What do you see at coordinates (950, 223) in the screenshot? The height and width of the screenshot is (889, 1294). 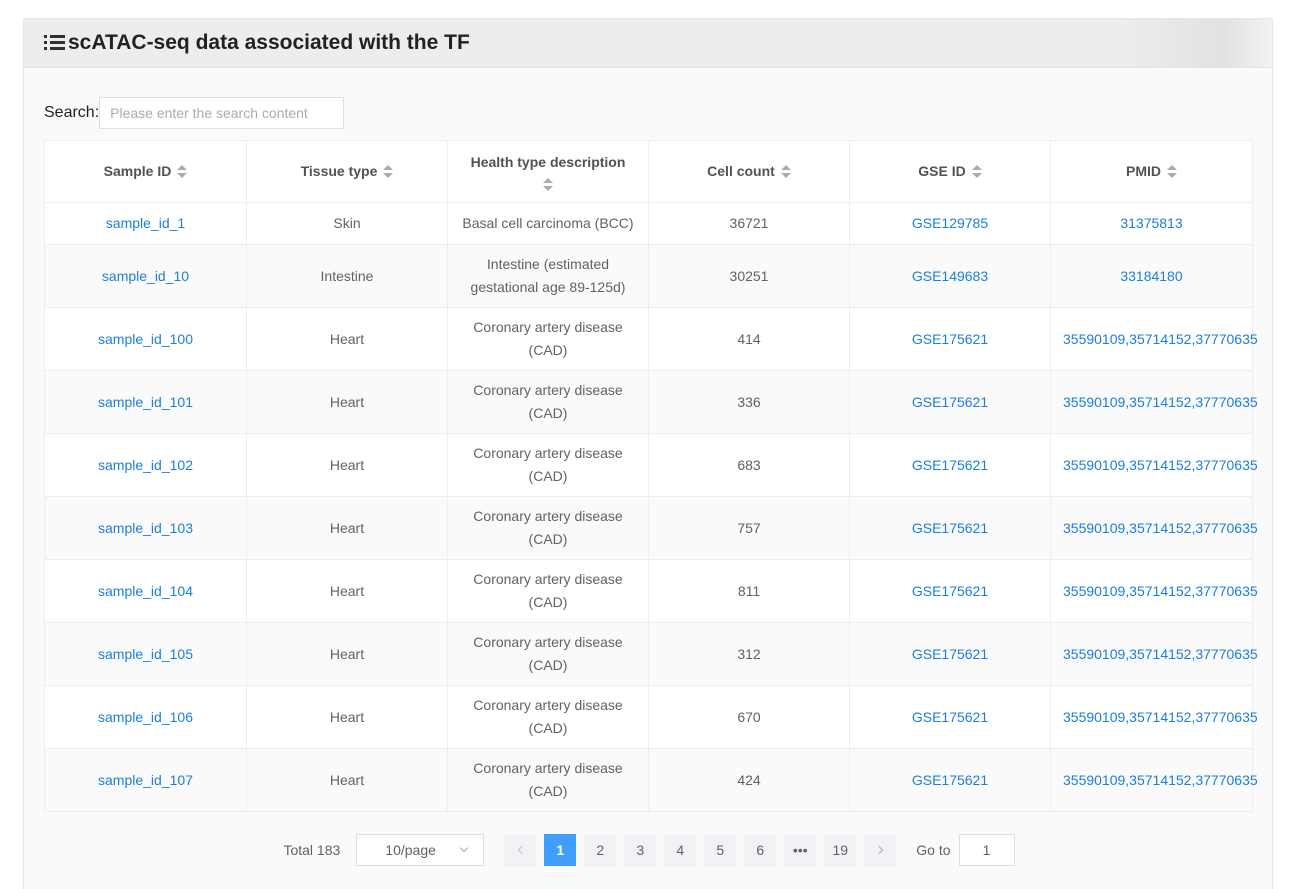 I see `gse-id-link: GSE129785` at bounding box center [950, 223].